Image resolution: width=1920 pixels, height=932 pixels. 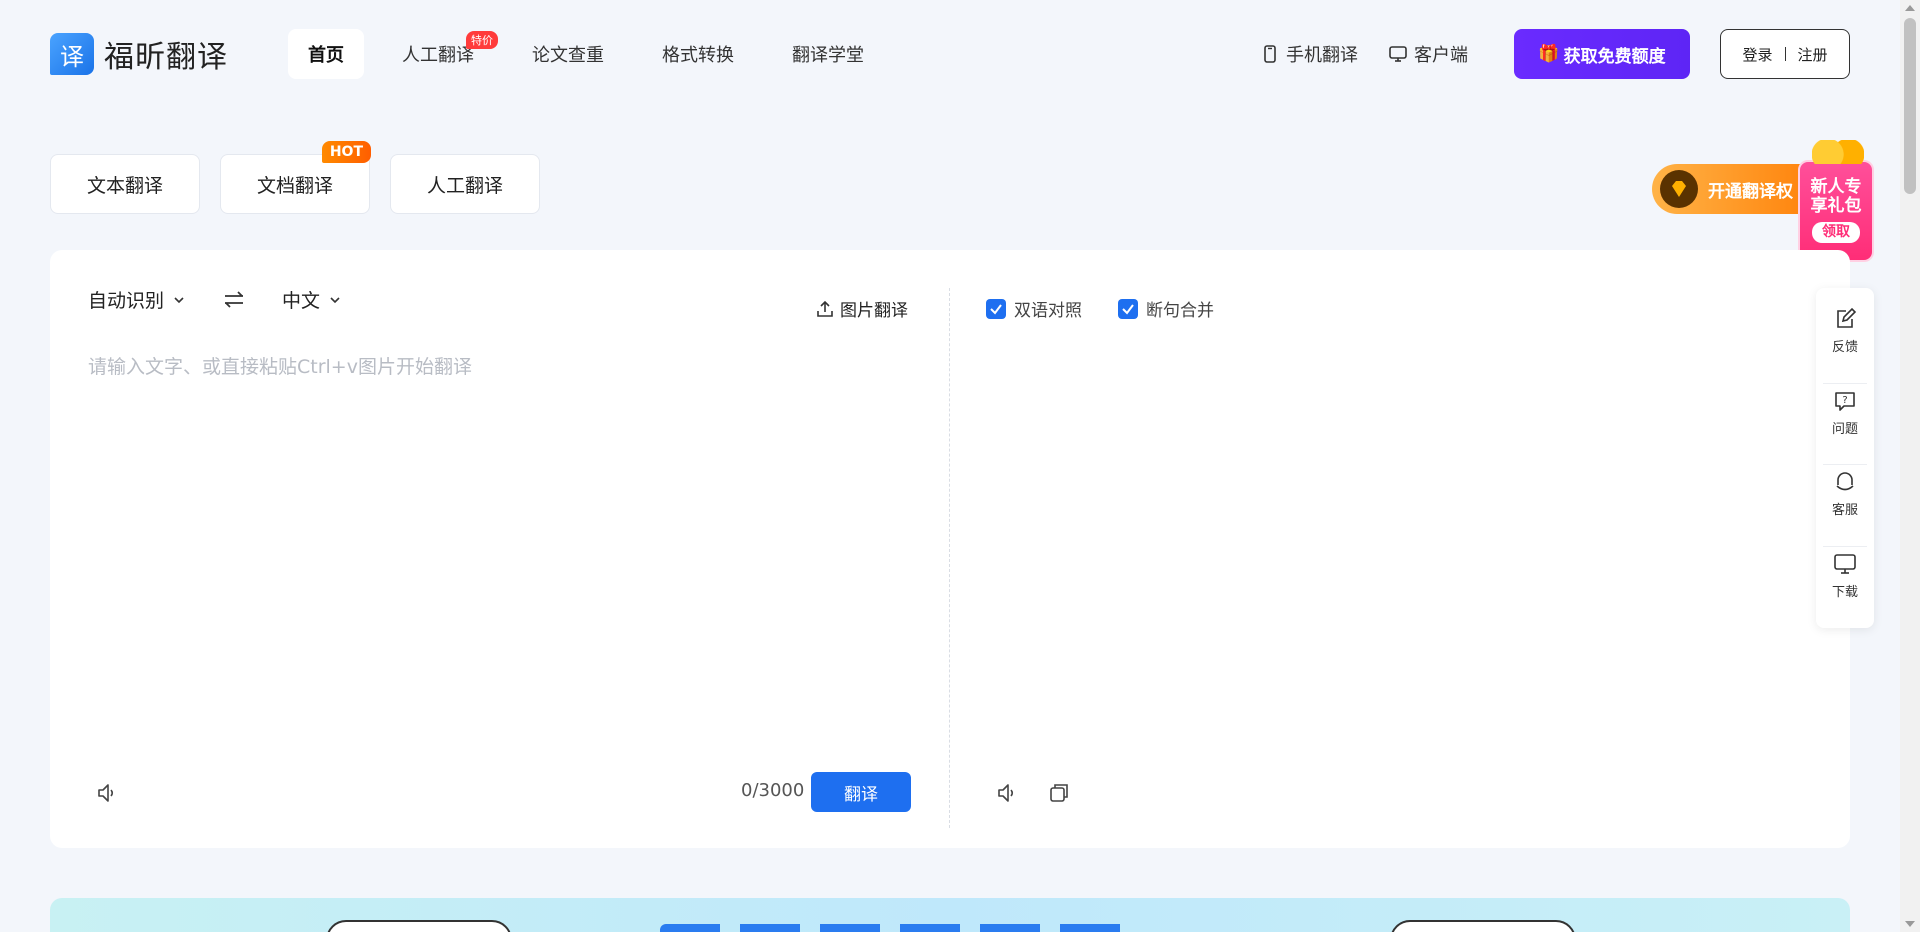 What do you see at coordinates (950, 915) in the screenshot?
I see `promo-banner` at bounding box center [950, 915].